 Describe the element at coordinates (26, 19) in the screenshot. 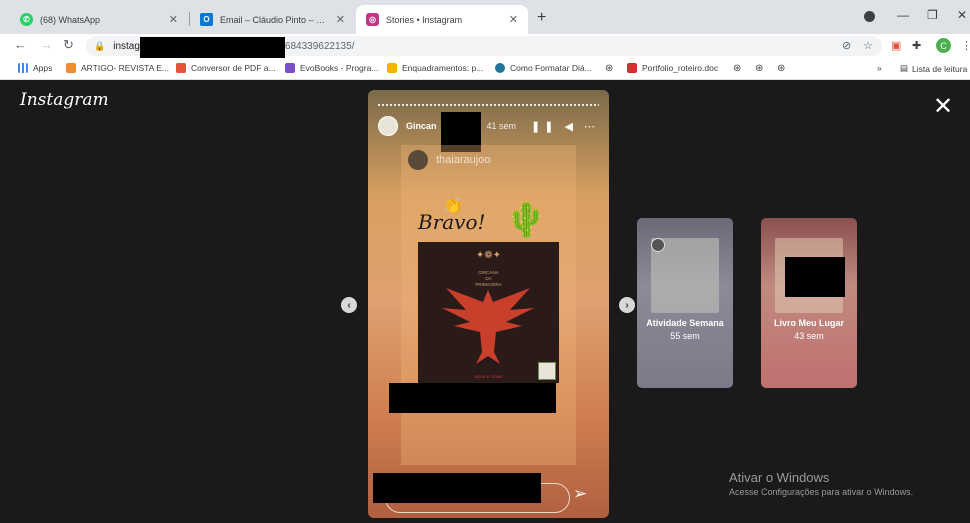

I see `whatsapp-icon: ✆` at that location.